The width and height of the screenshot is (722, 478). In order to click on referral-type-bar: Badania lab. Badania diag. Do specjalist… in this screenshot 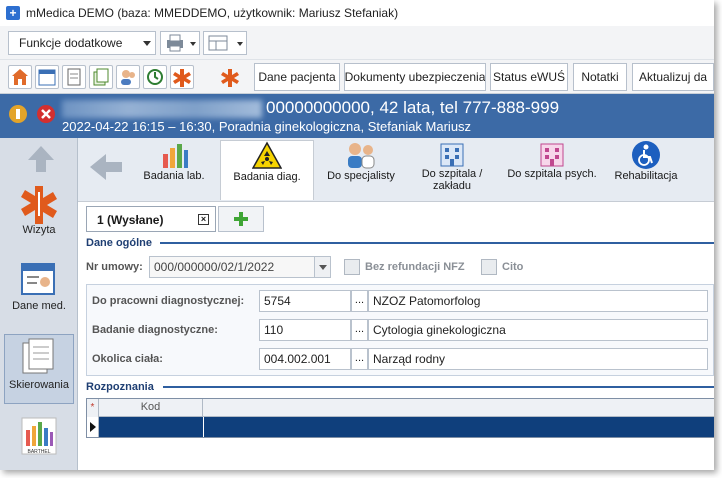, I will do `click(396, 170)`.